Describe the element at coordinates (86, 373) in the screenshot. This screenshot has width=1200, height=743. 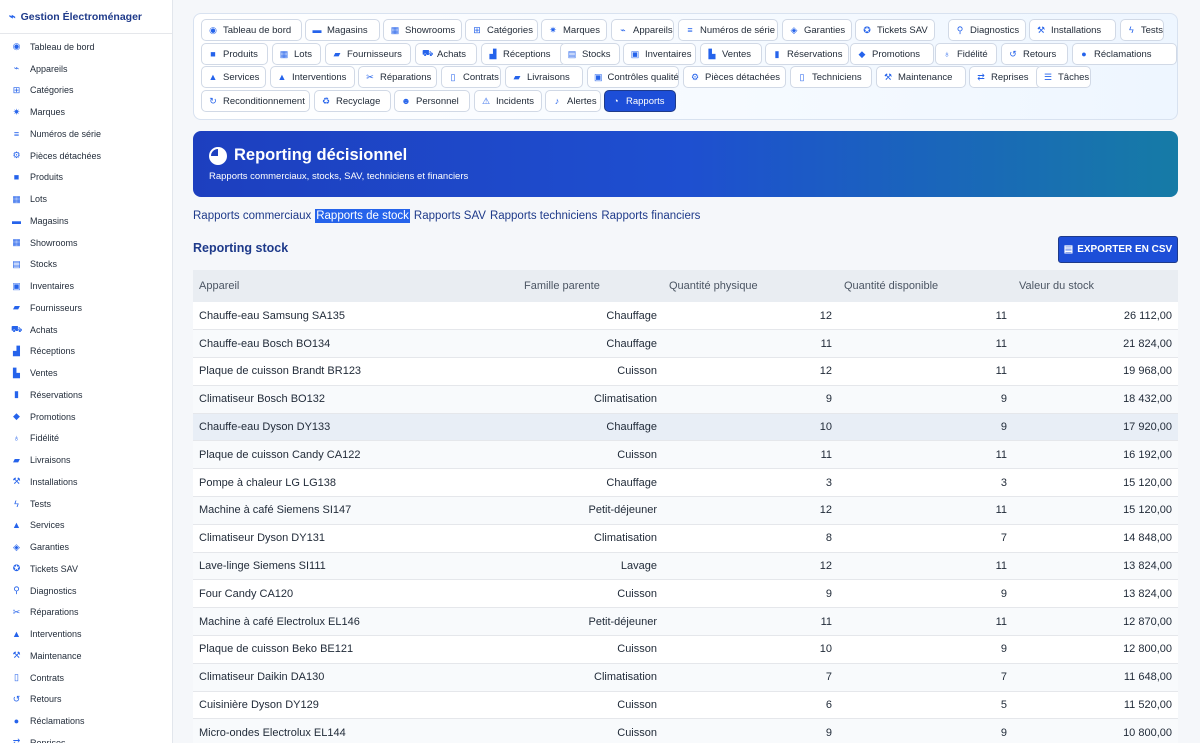
I see `sidebar-item: ▙ Ventes` at that location.